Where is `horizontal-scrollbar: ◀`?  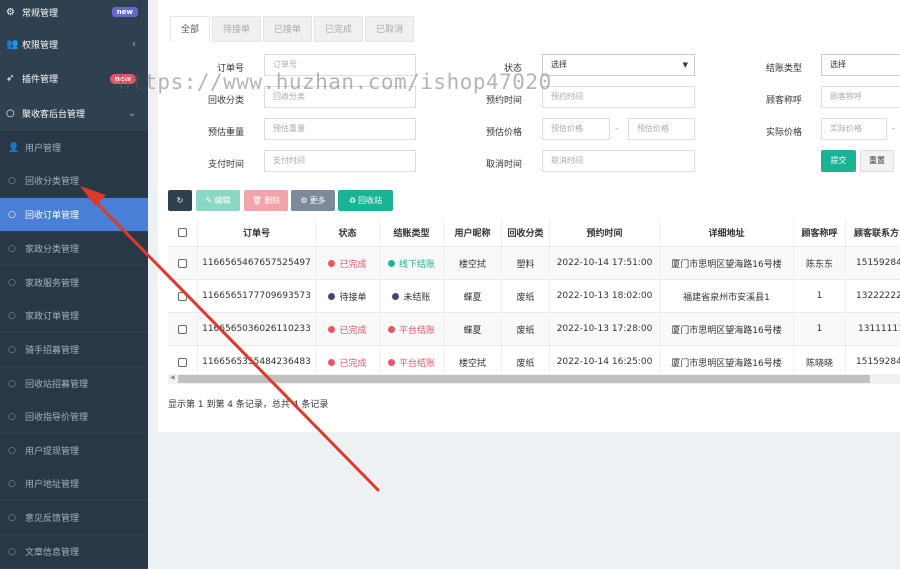 horizontal-scrollbar: ◀ is located at coordinates (534, 379).